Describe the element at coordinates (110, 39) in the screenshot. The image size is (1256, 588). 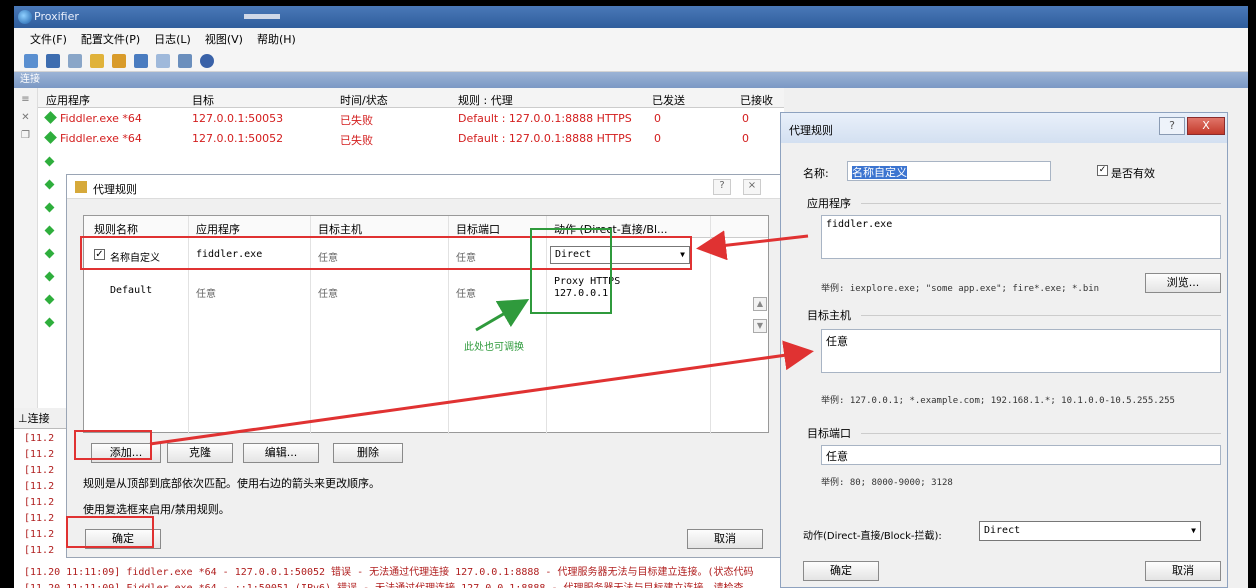
I see `menu-profile: 配置文件(P)` at that location.